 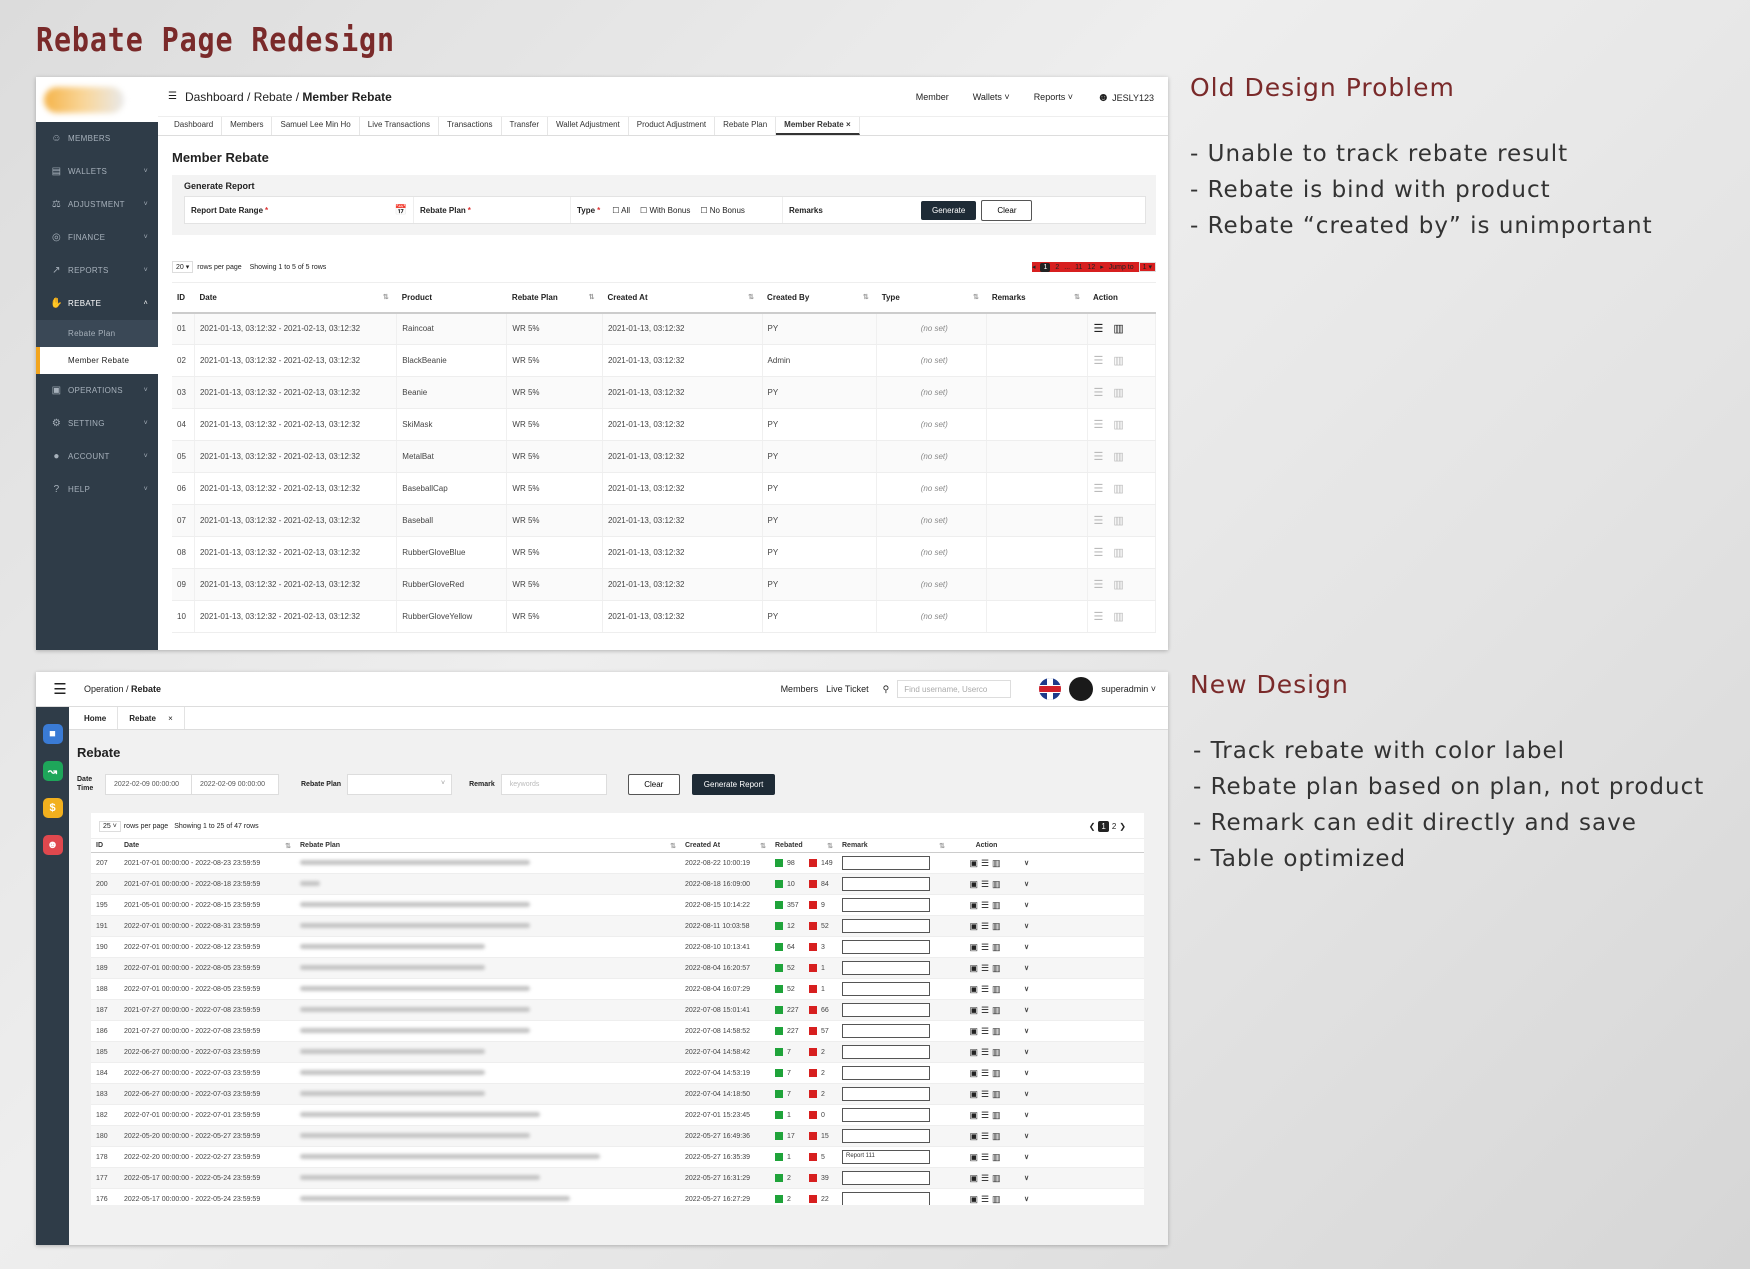 What do you see at coordinates (954, 689) in the screenshot?
I see `search-input: Find username, Userco` at bounding box center [954, 689].